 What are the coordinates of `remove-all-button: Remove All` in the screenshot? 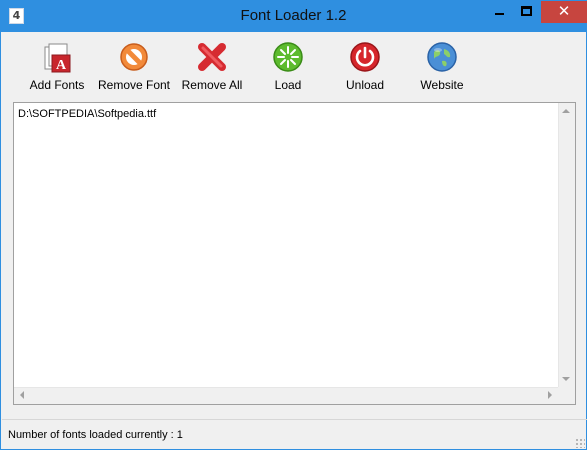 It's located at (212, 68).